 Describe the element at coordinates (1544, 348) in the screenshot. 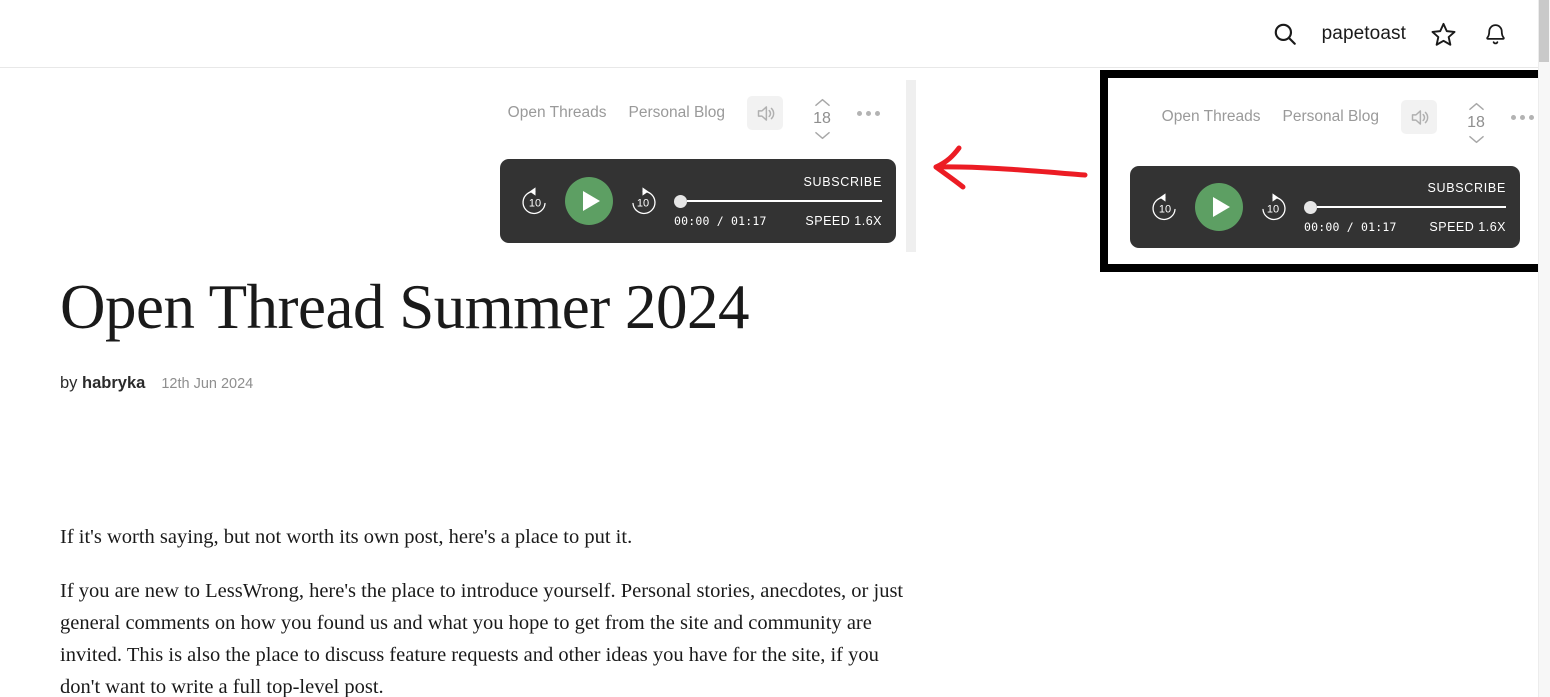

I see `window-scrollbar` at that location.